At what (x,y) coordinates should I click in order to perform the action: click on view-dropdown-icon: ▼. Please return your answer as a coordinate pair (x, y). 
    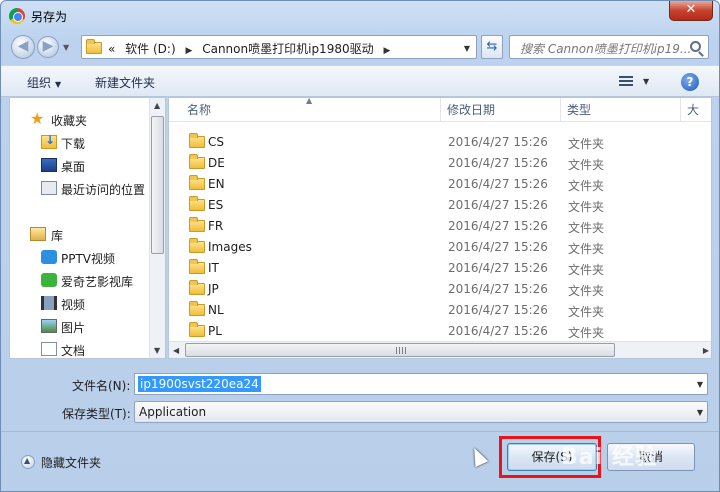
    Looking at the image, I should click on (646, 81).